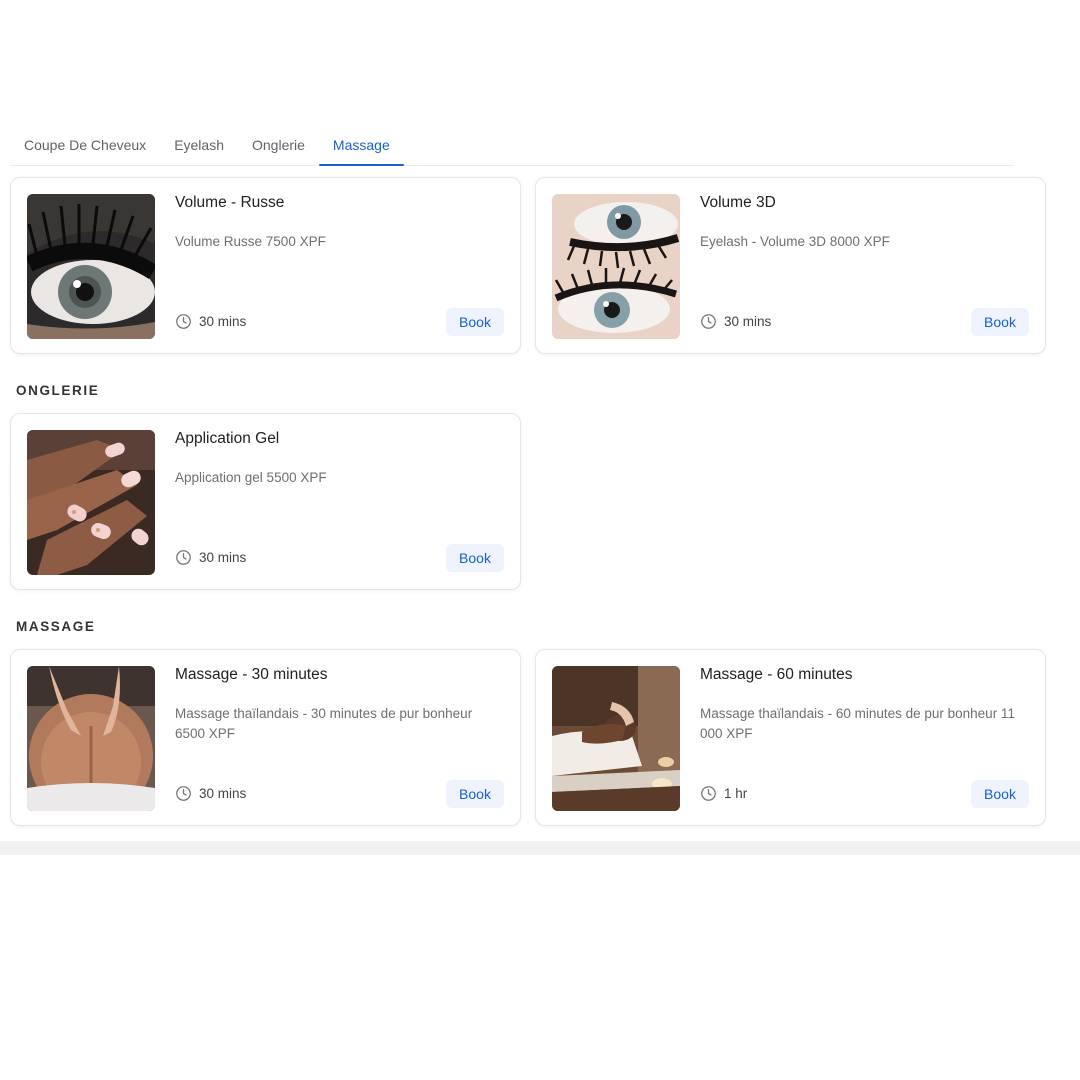 This screenshot has width=1080, height=1080. I want to click on service-title: Massage - 30 minutes, so click(251, 674).